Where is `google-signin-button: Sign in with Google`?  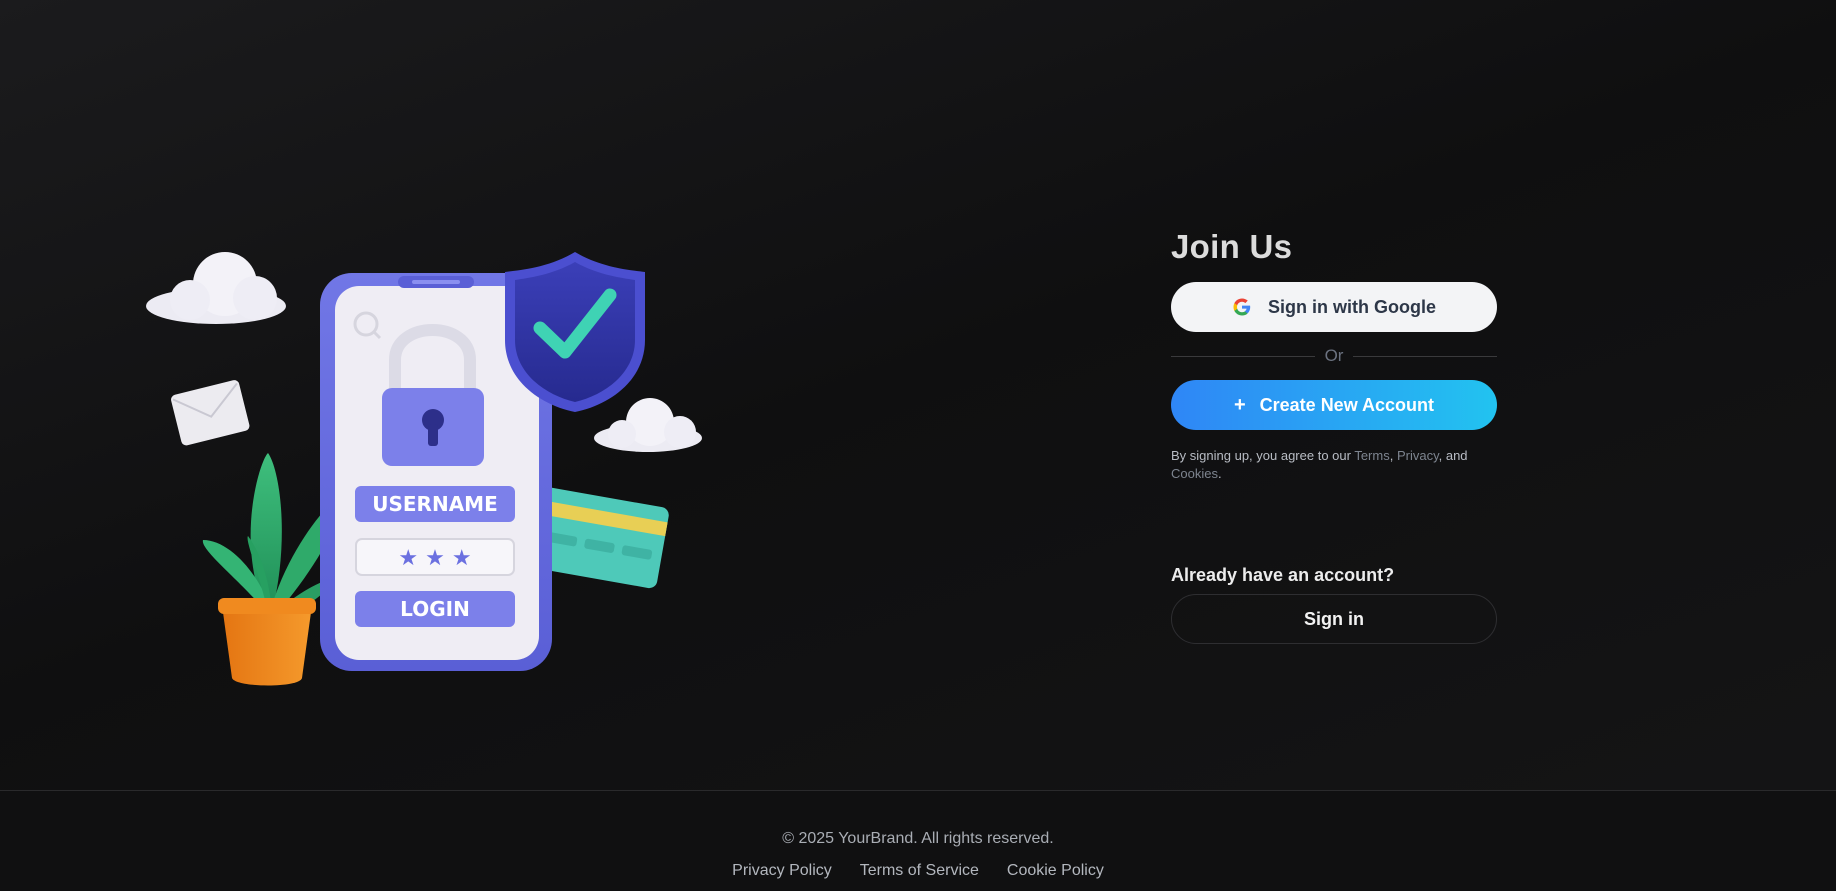
google-signin-button: Sign in with Google is located at coordinates (1334, 307).